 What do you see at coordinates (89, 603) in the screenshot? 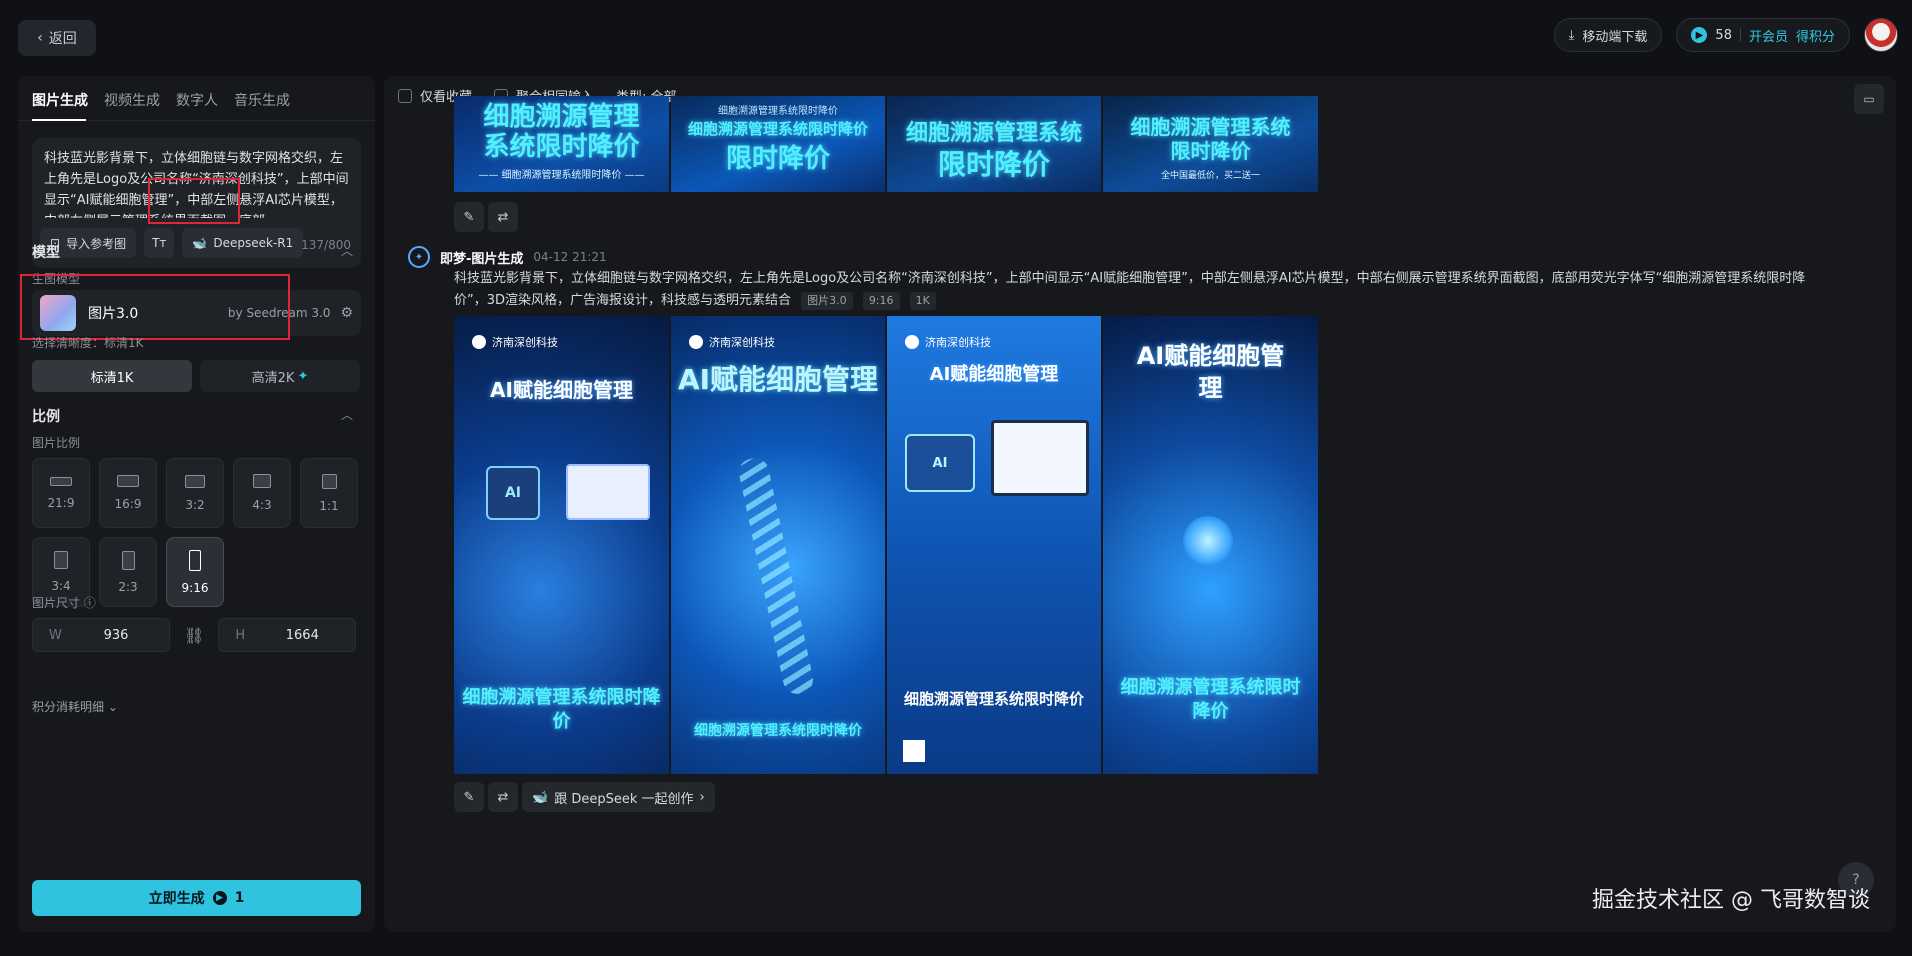
I see `info-icon: ⓘ` at bounding box center [89, 603].